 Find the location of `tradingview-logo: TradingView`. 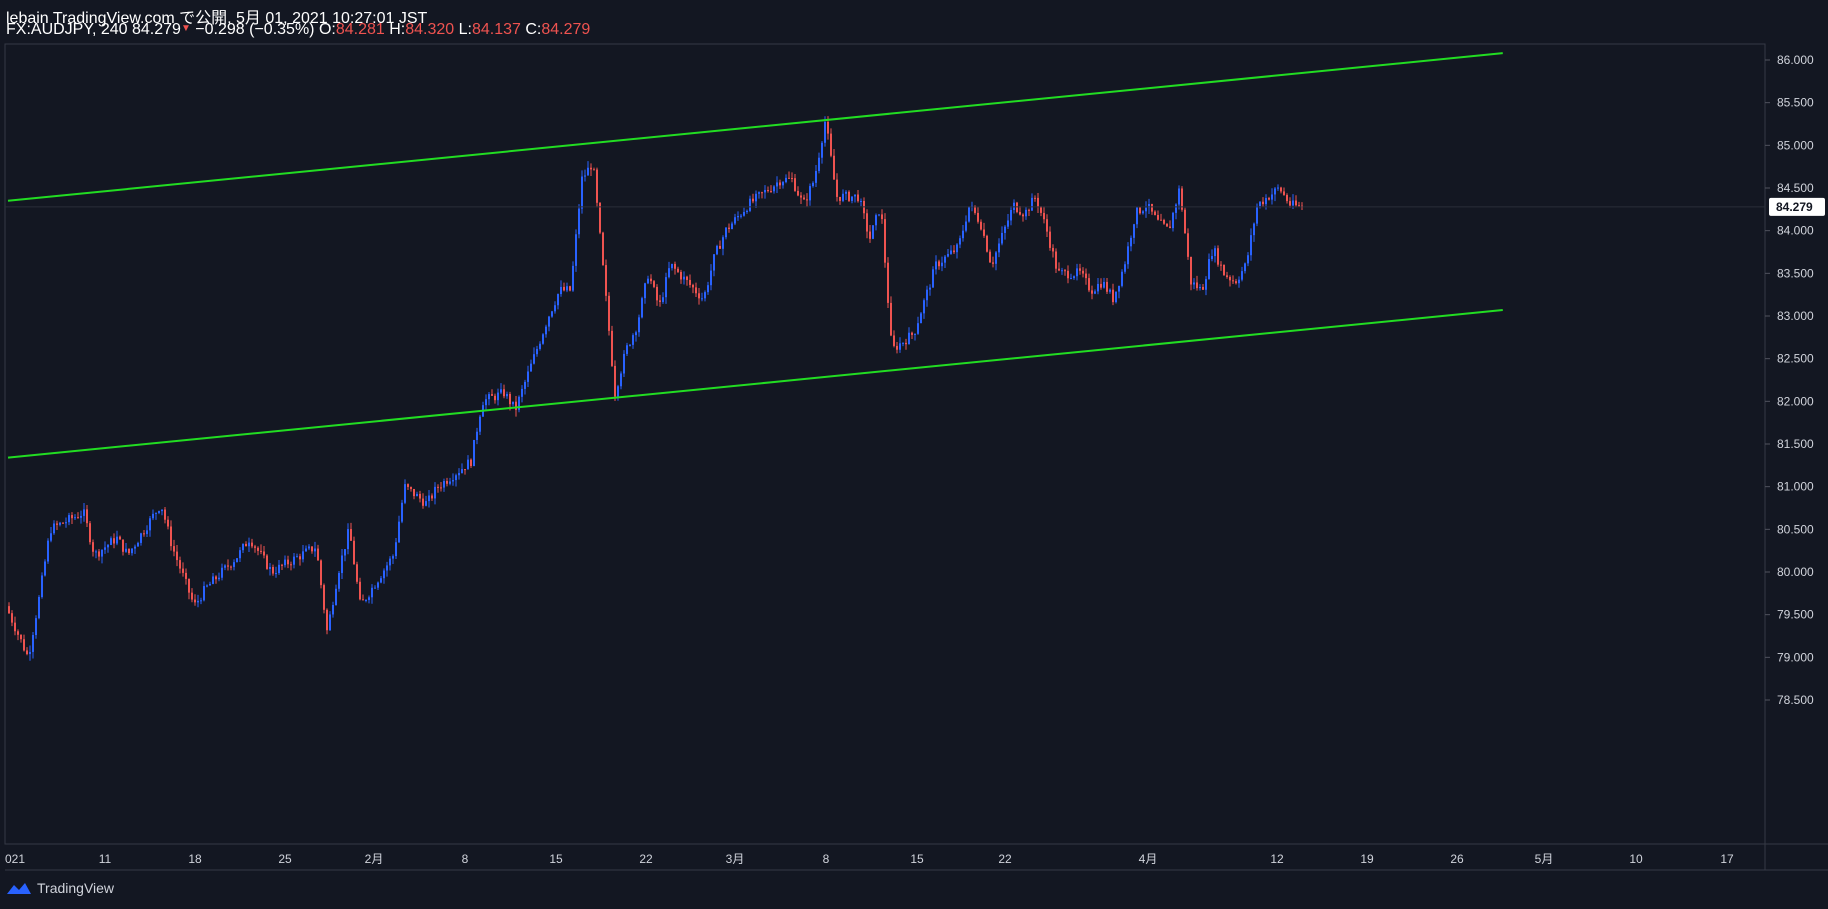

tradingview-logo: TradingView is located at coordinates (59, 888).